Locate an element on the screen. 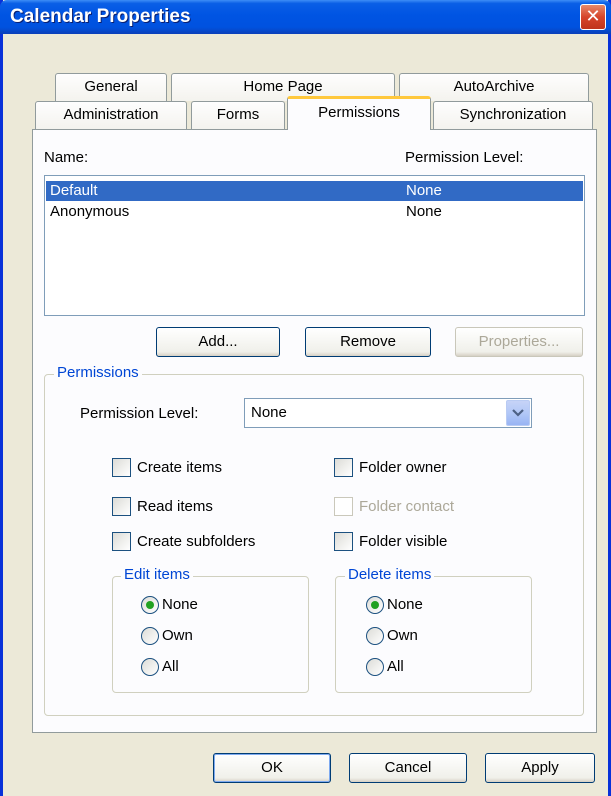 This screenshot has height=796, width=611. permission-level-select: None is located at coordinates (388, 413).